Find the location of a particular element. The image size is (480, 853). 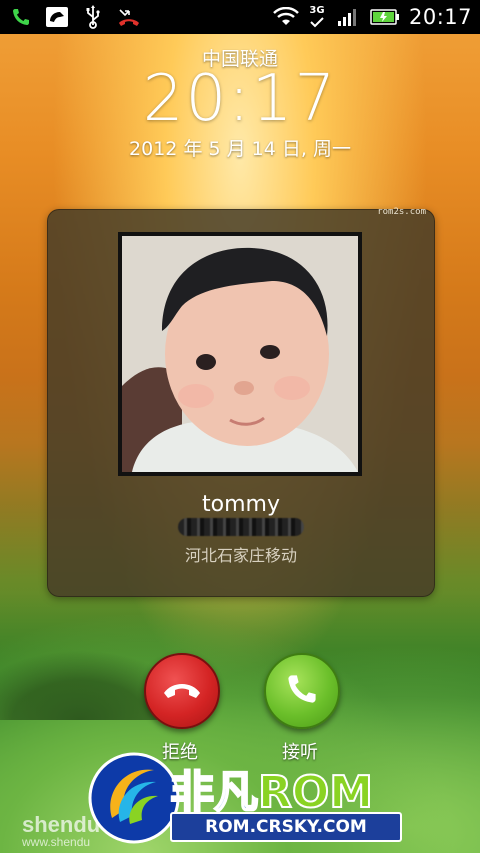

answer-call-button is located at coordinates (302, 691).